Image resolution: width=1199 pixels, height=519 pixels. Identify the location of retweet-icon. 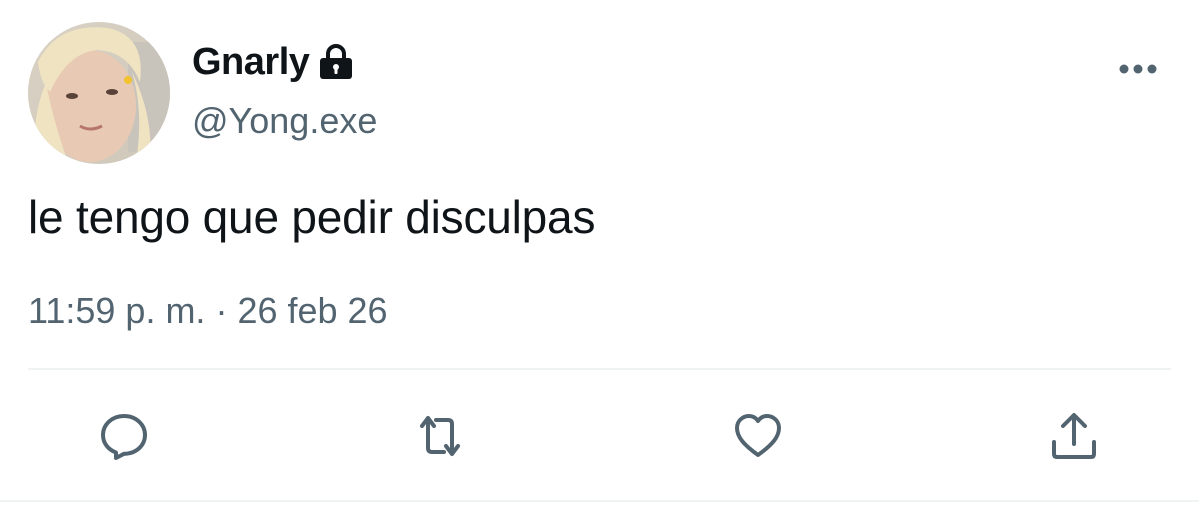
(440, 436).